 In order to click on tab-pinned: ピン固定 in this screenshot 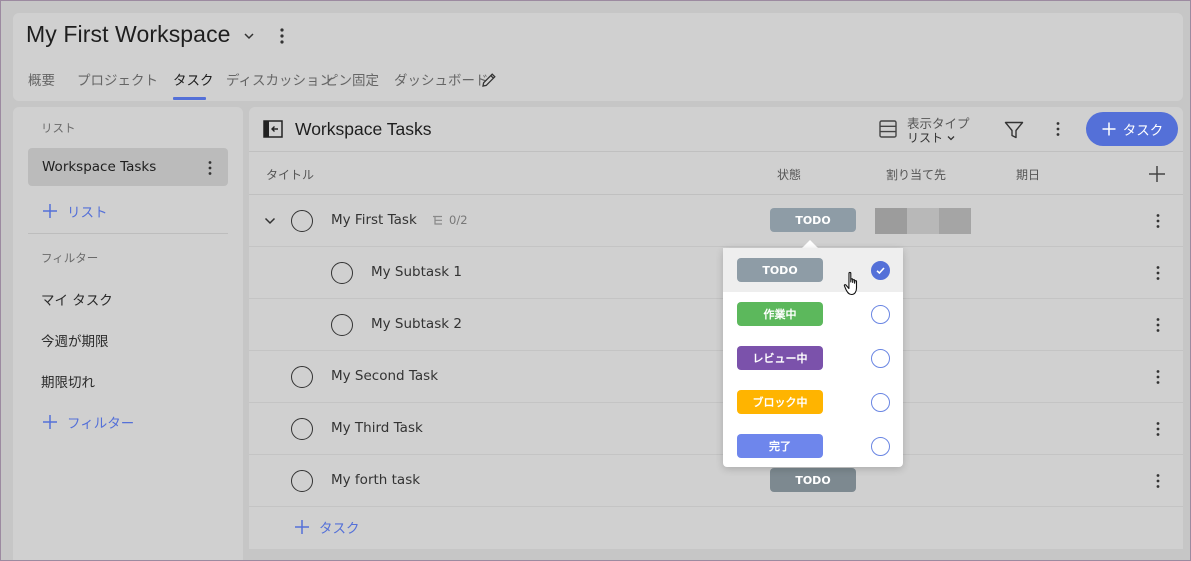, I will do `click(352, 79)`.